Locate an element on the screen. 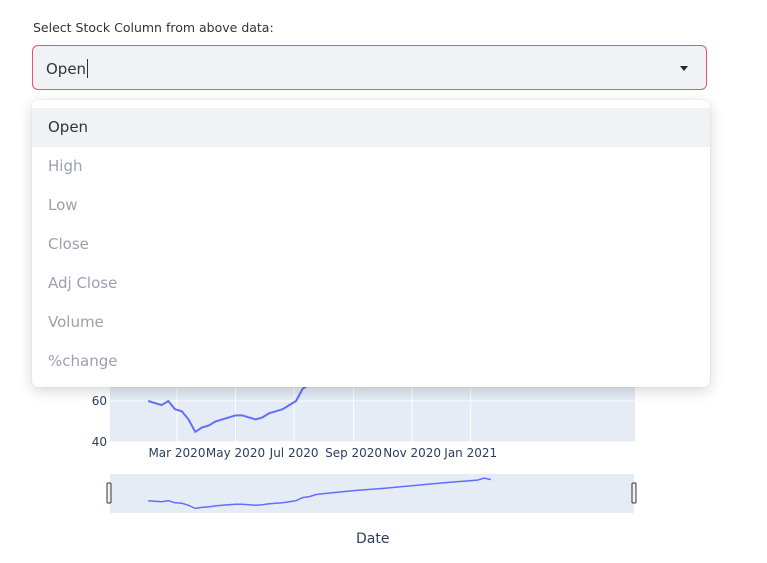 The height and width of the screenshot is (563, 767). y-tick-labels: 40 60 is located at coordinates (99, 421).